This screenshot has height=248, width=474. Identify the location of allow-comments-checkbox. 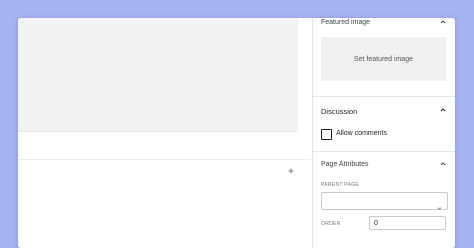
(326, 134).